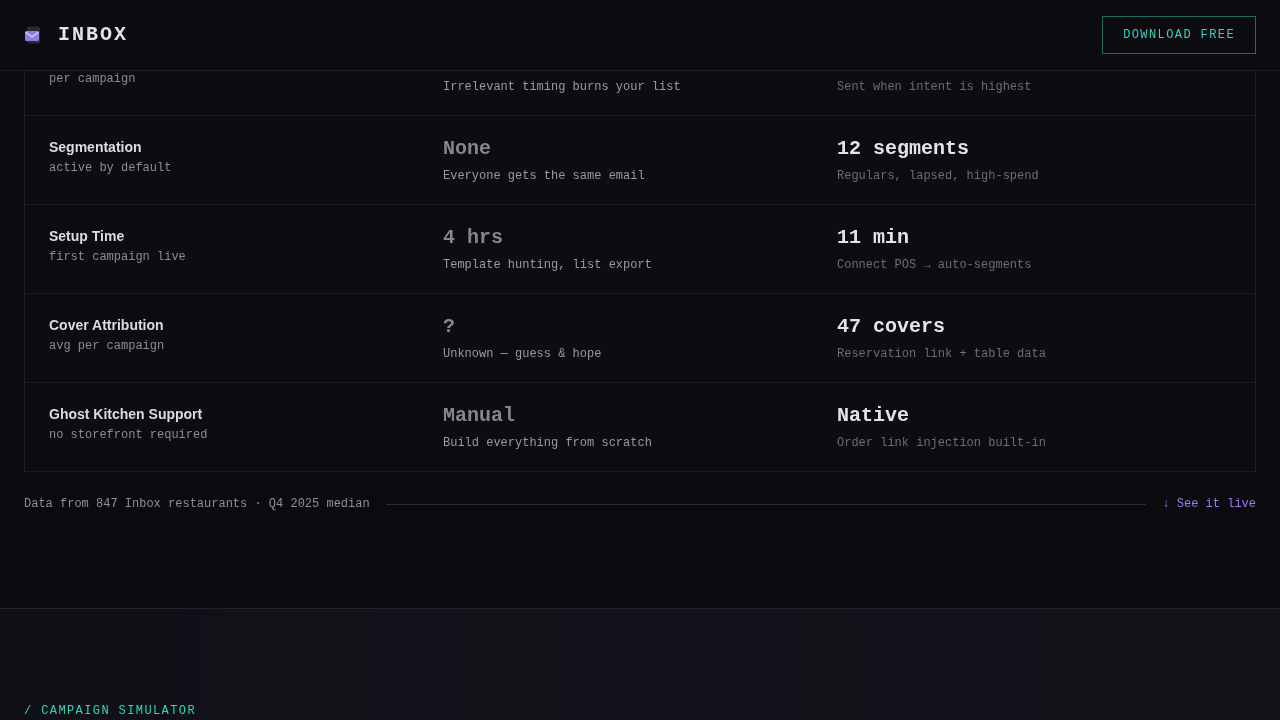 The width and height of the screenshot is (1280, 720). I want to click on before-note: Everyone gets the same email, so click(544, 176).